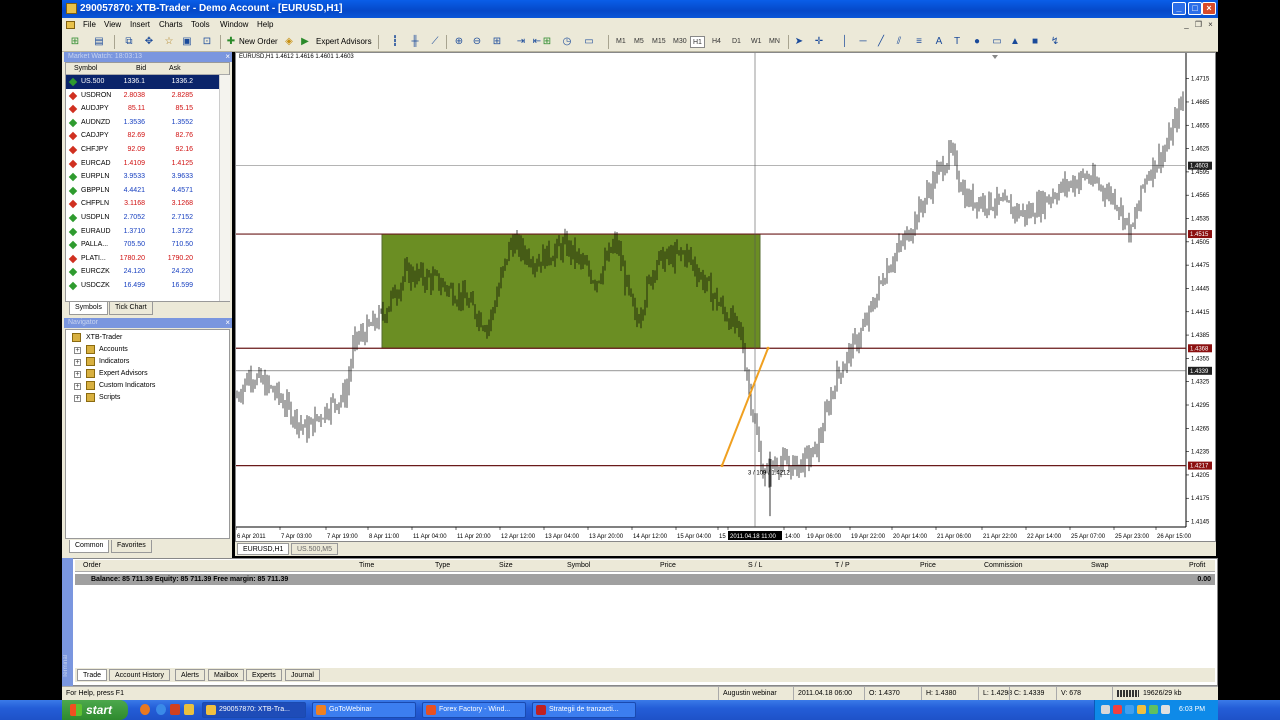 The width and height of the screenshot is (1280, 720). Describe the element at coordinates (755, 566) in the screenshot. I see `col-sl: S / L` at that location.